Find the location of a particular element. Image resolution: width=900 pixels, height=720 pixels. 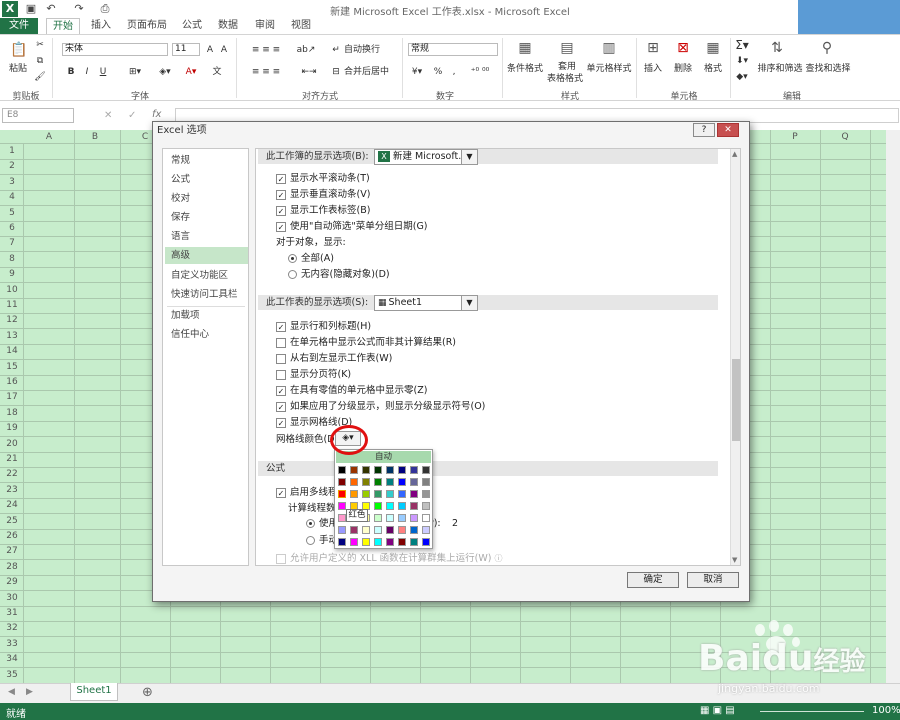

nav-addins: 加载项 is located at coordinates (206, 315).